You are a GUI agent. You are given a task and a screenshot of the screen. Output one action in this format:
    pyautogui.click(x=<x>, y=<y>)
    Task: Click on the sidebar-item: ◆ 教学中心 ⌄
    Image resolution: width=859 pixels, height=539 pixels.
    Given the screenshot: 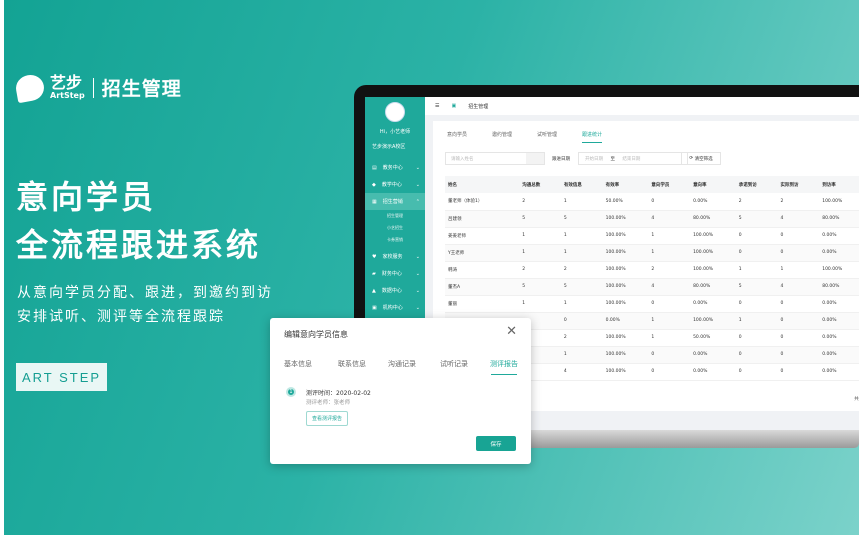 What is the action you would take?
    pyautogui.click(x=395, y=184)
    